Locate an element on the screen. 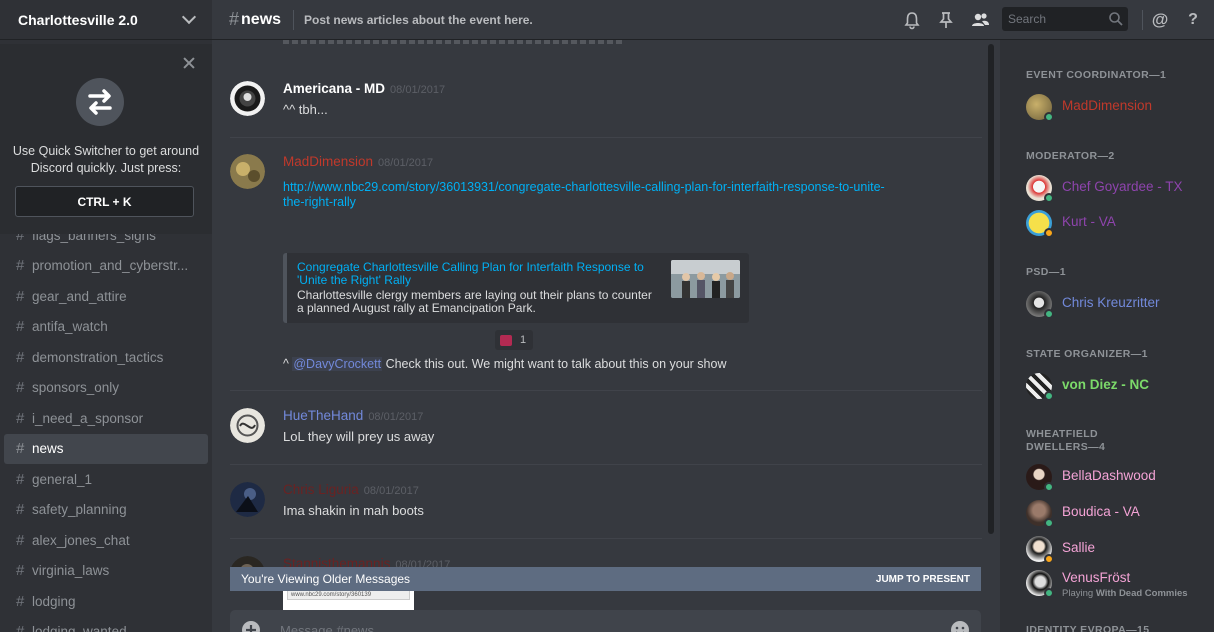 This screenshot has width=1214, height=632. message-author: HueTheHand is located at coordinates (323, 415).